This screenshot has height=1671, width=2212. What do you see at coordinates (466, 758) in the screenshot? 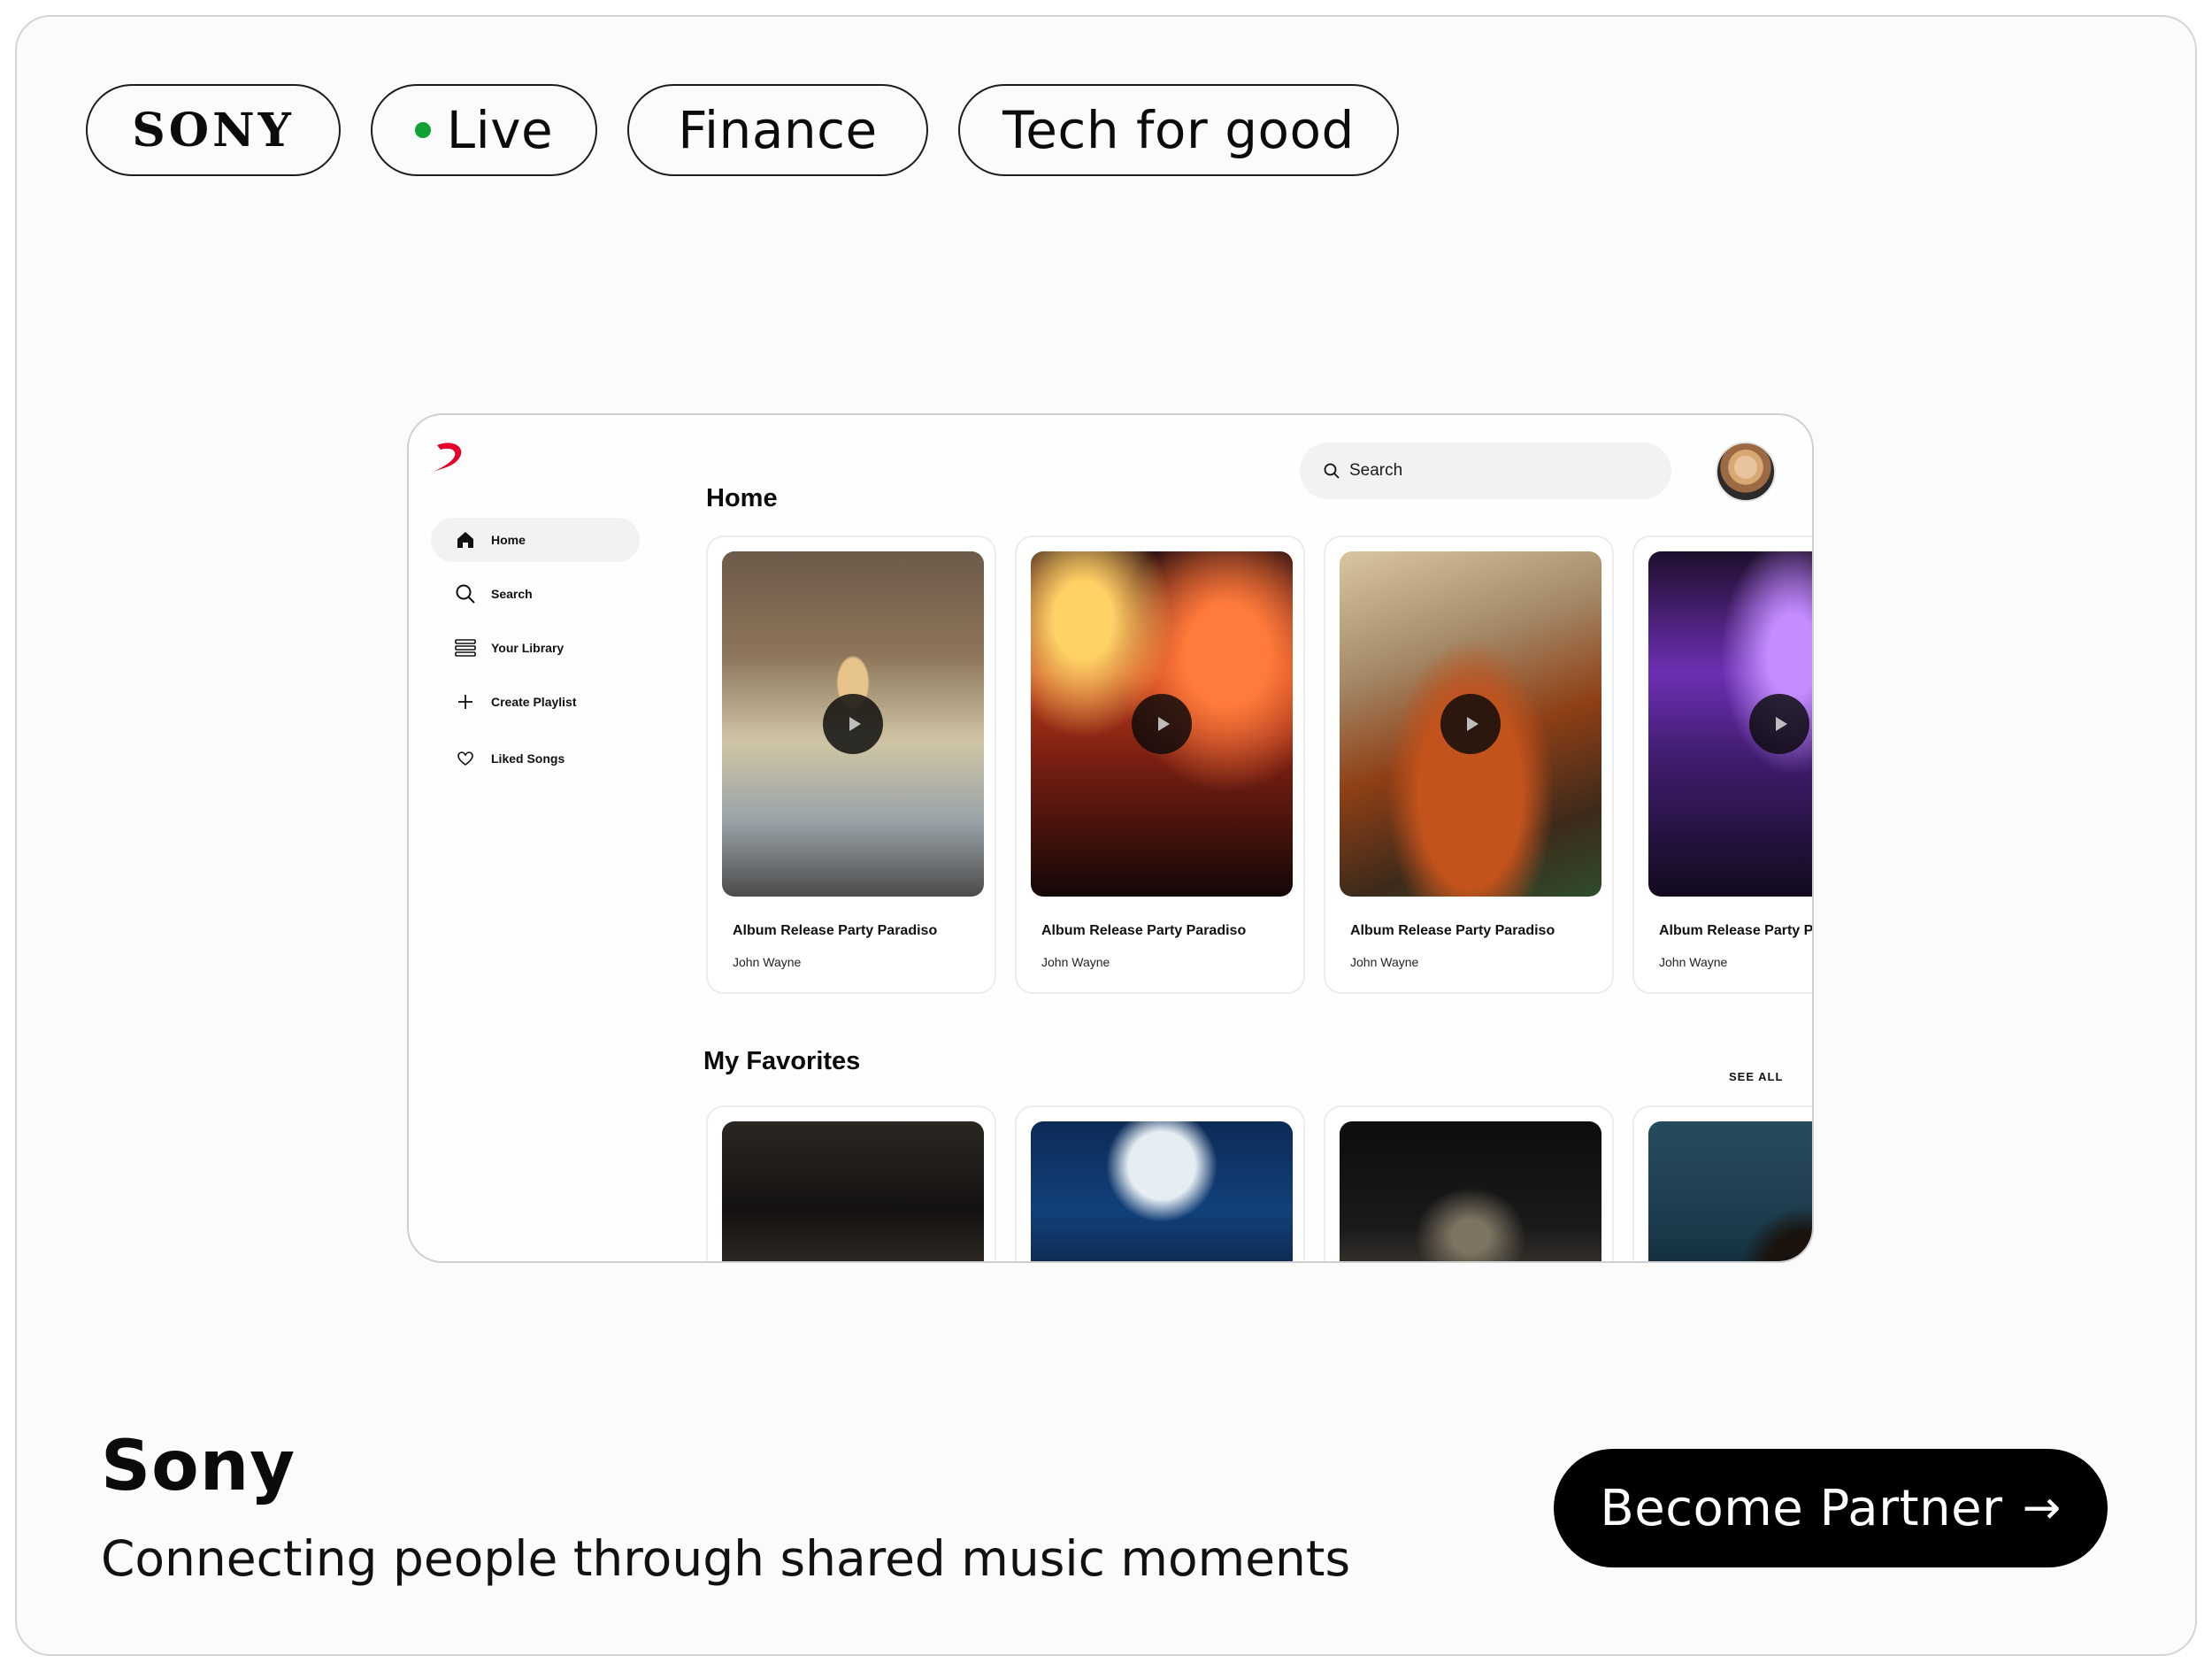
I see `heart-icon` at bounding box center [466, 758].